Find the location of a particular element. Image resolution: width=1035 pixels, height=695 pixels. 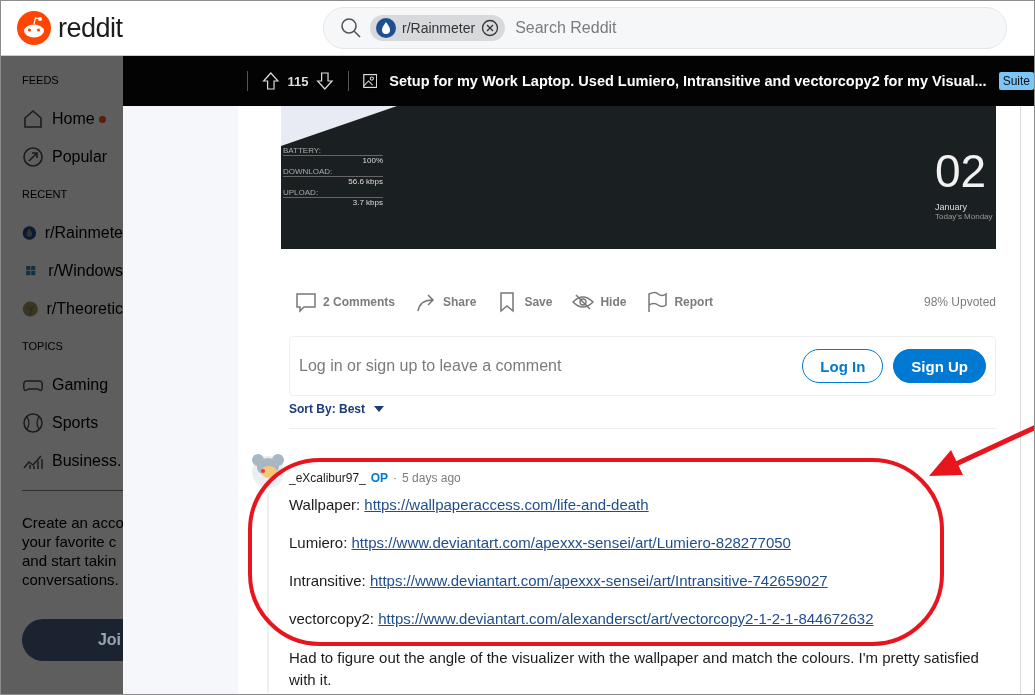

flag is located at coordinates (657, 302).